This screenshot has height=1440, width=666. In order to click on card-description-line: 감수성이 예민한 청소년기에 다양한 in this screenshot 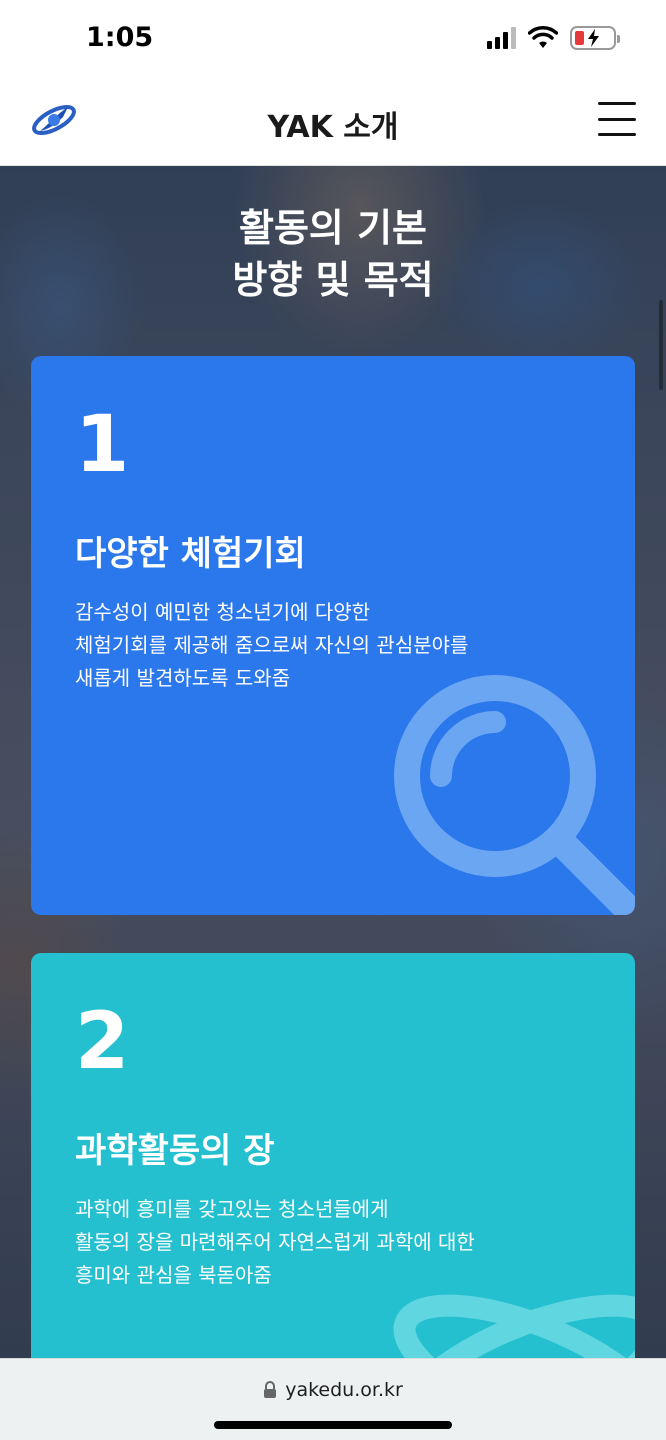, I will do `click(223, 612)`.